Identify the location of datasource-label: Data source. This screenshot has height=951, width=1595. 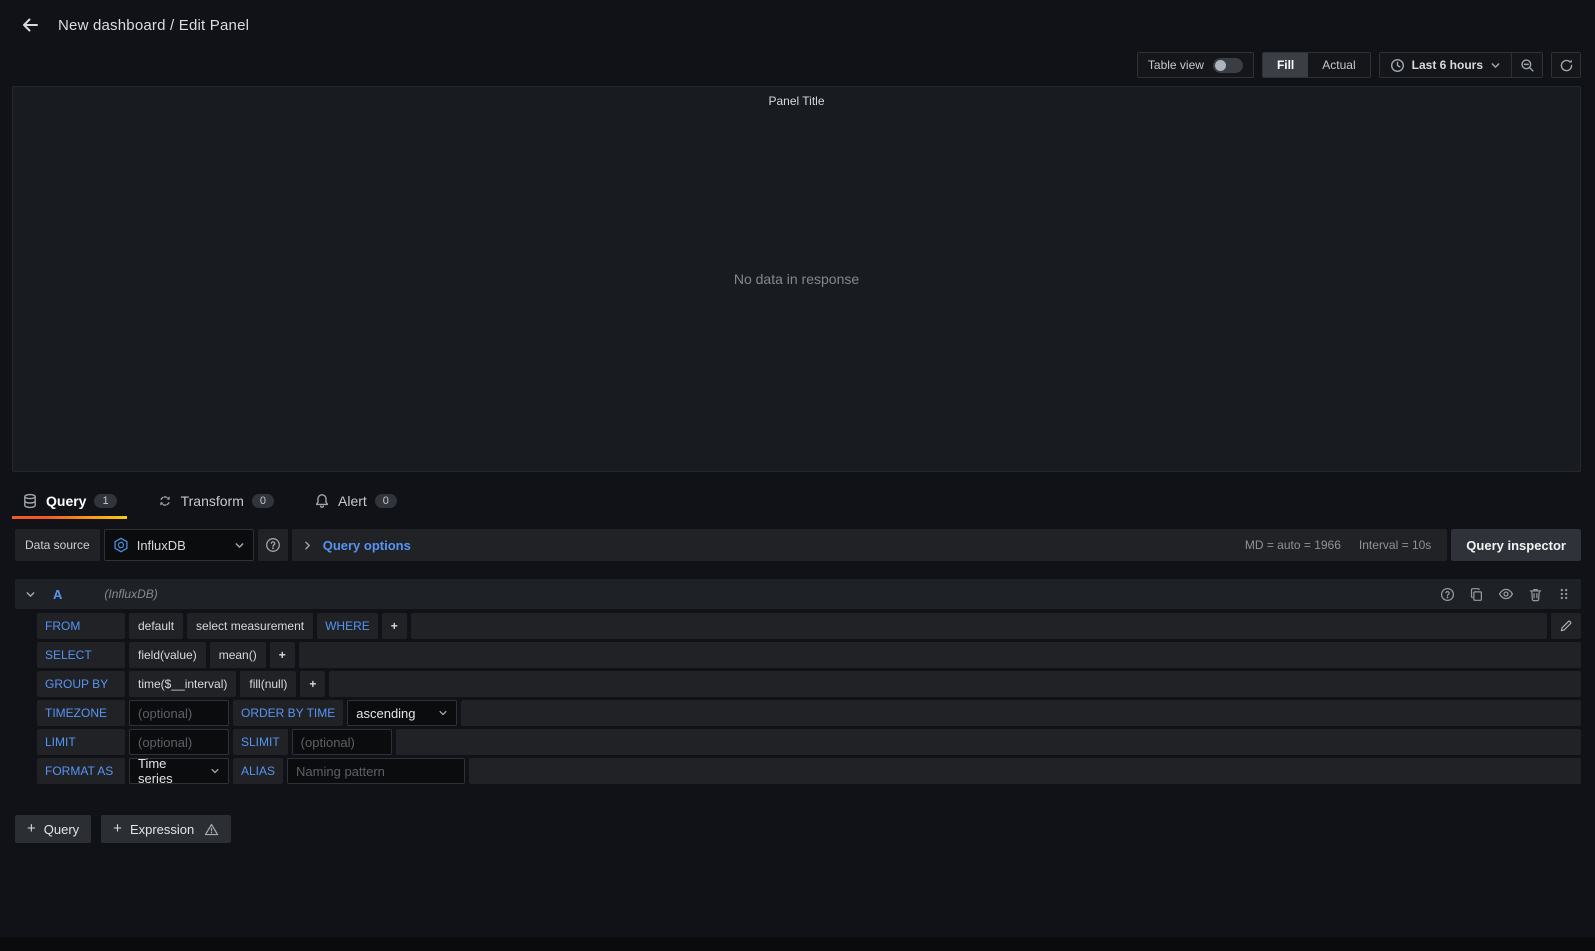
(57, 545).